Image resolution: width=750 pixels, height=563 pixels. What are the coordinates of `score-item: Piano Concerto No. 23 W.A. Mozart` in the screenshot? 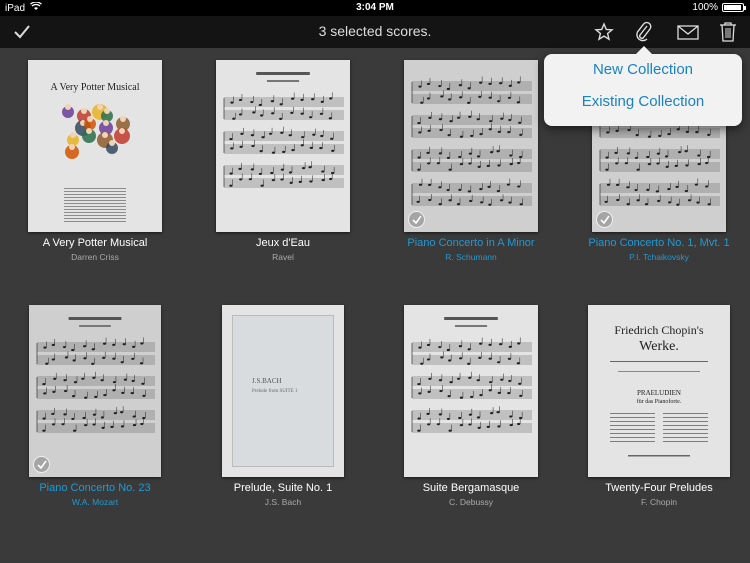 It's located at (95, 410).